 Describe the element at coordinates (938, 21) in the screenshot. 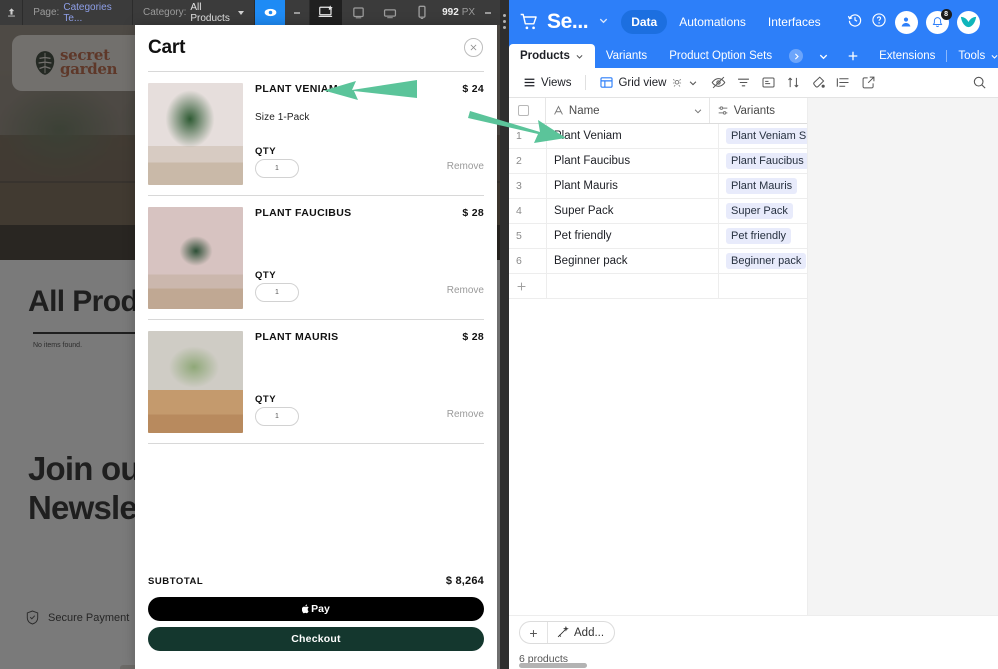

I see `notifications-button: 8` at that location.